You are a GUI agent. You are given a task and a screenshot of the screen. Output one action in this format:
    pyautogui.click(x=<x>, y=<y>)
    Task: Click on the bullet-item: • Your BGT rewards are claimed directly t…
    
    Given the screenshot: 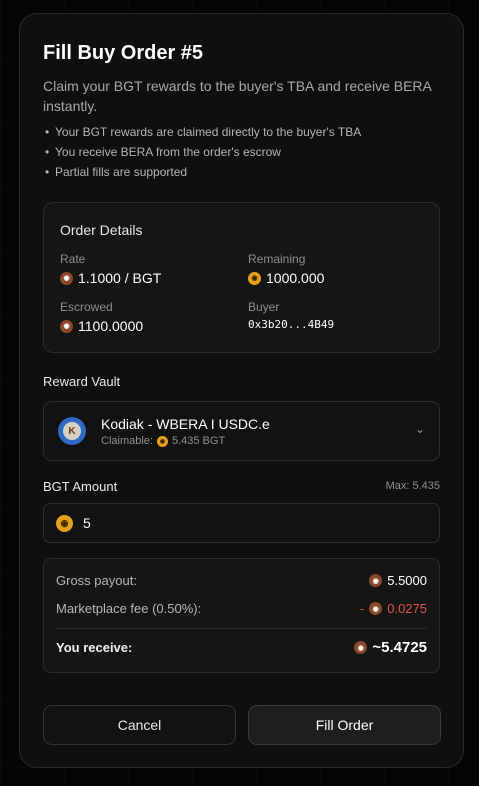 What is the action you would take?
    pyautogui.click(x=203, y=132)
    